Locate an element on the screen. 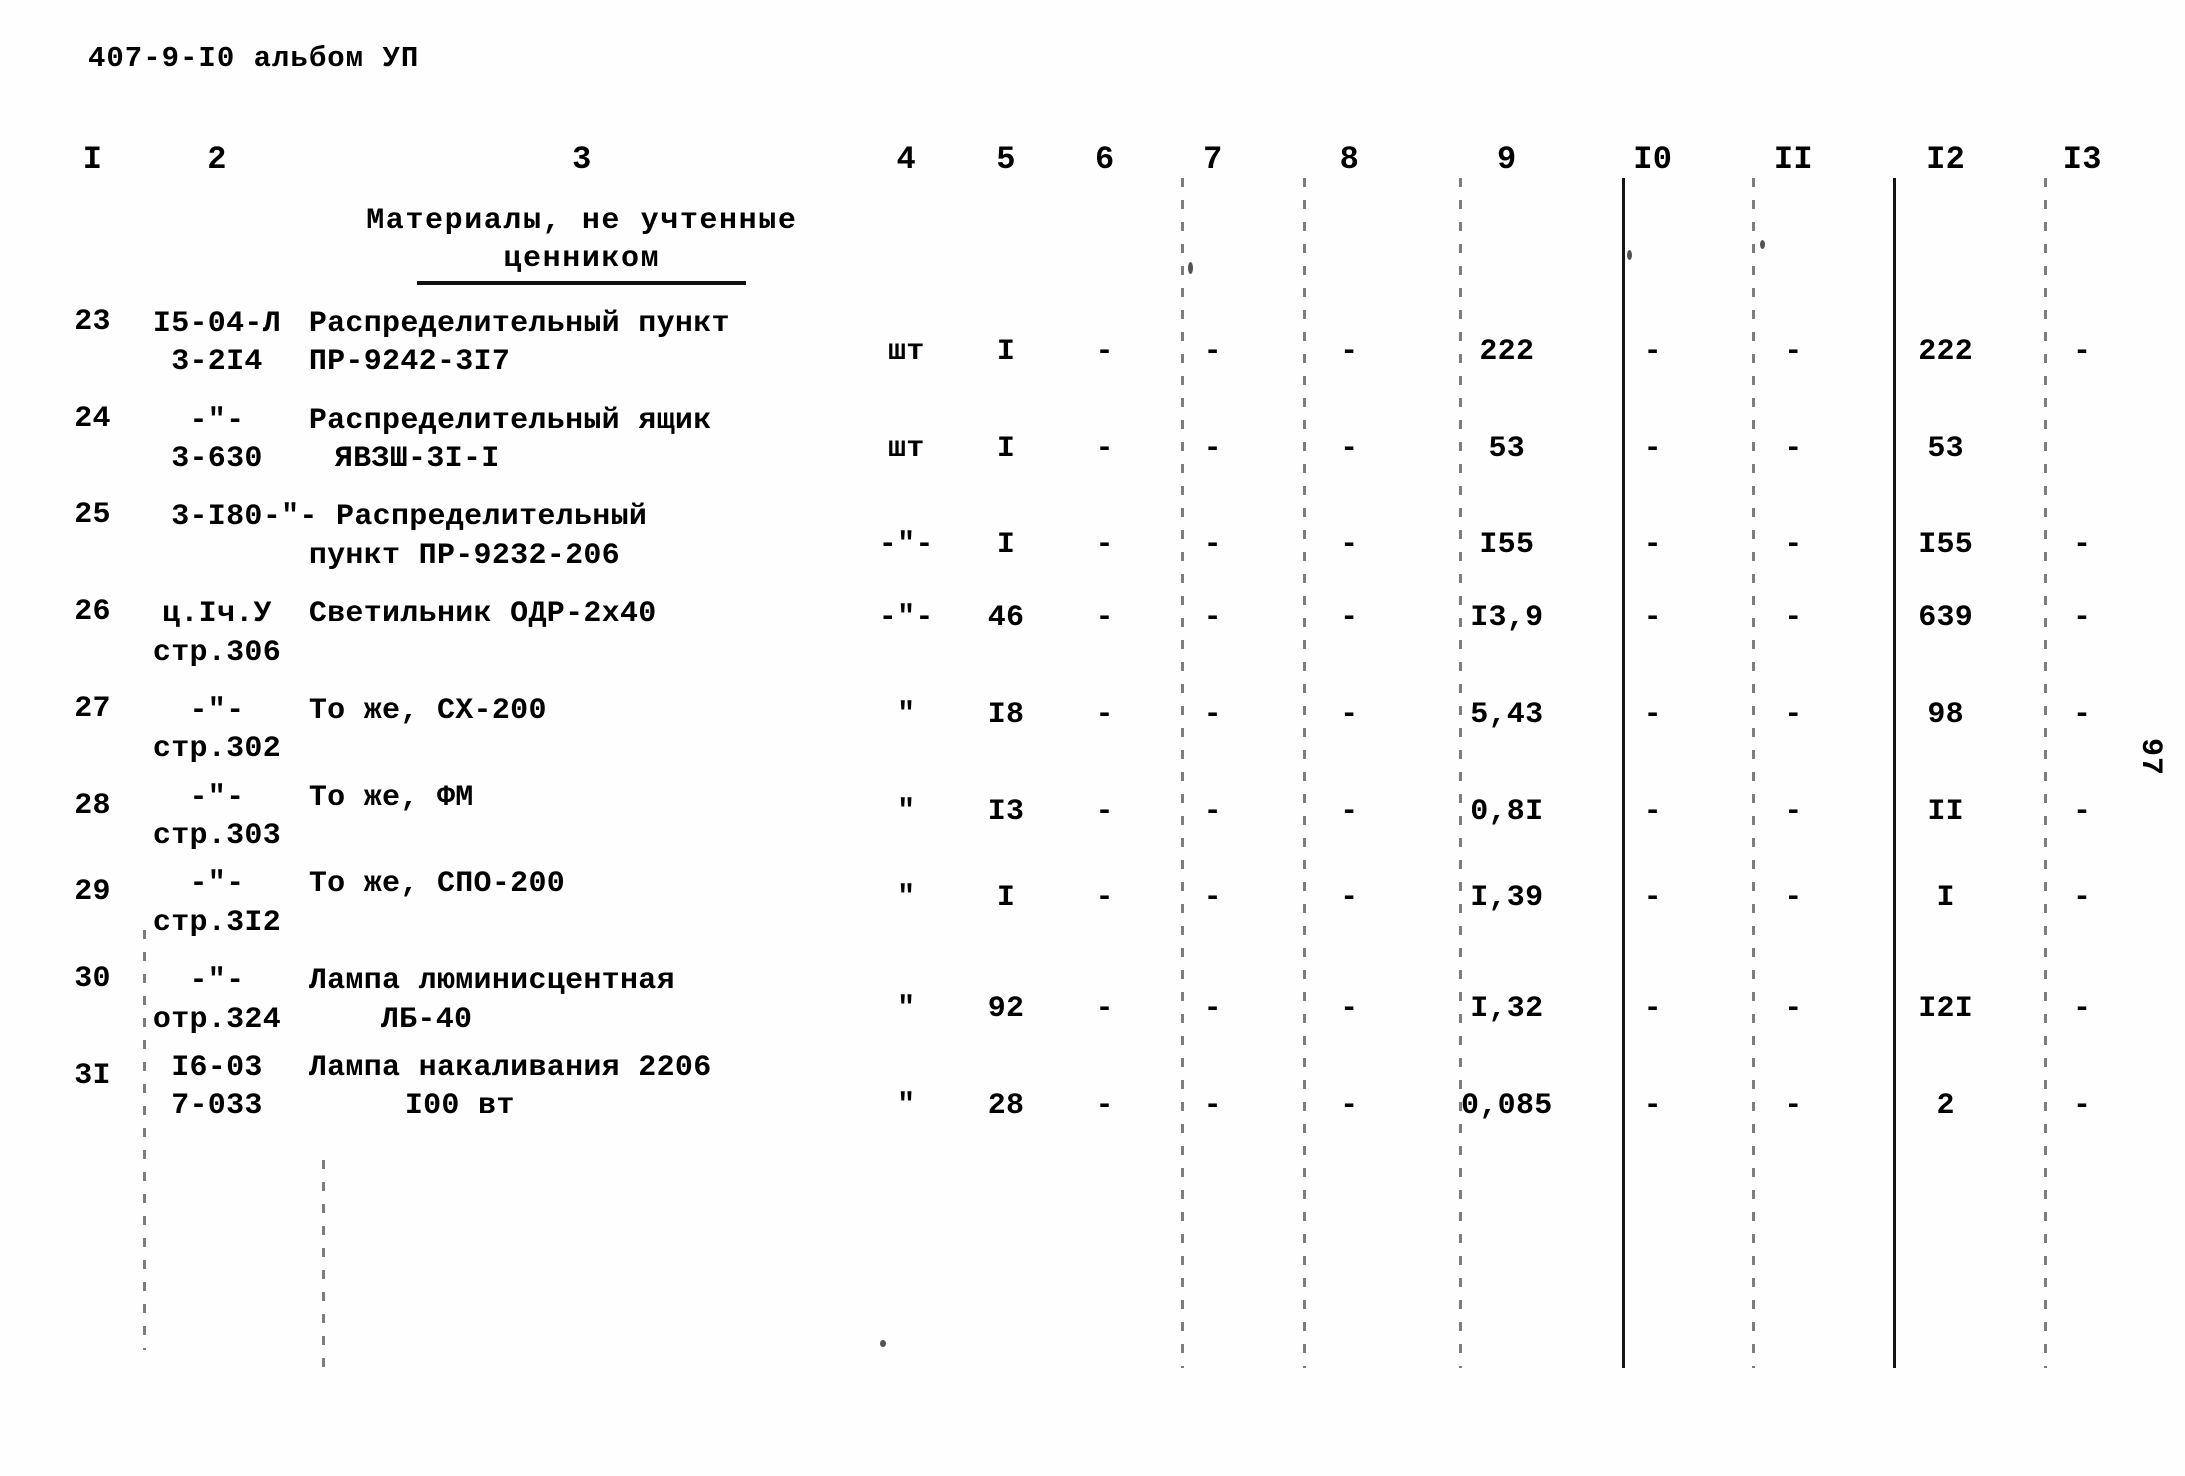 This screenshot has height=1476, width=2185. row-code-bottom: 7-033 is located at coordinates (217, 1106).